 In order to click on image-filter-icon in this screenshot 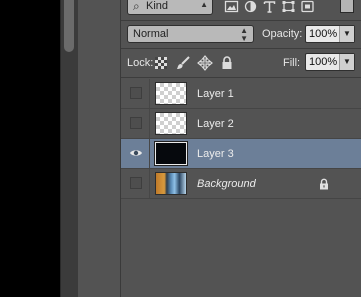, I will do `click(231, 7)`.